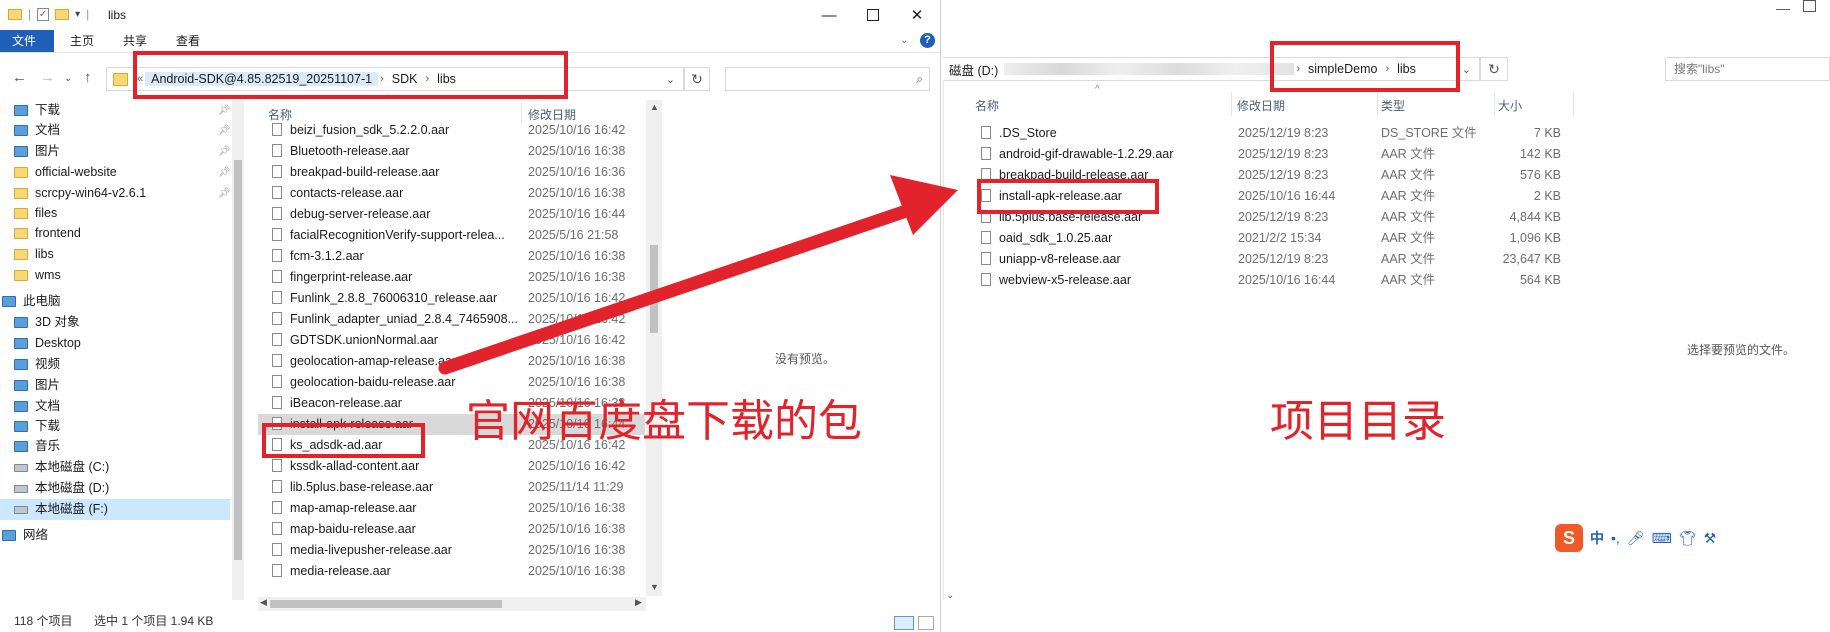 The height and width of the screenshot is (632, 1830). I want to click on annotation-label-right: 项目目录, so click(1358, 421).